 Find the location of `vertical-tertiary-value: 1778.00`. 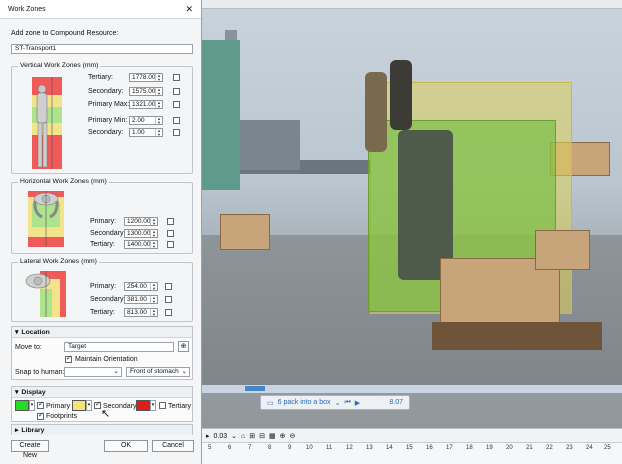

vertical-tertiary-value: 1778.00 is located at coordinates (144, 77).